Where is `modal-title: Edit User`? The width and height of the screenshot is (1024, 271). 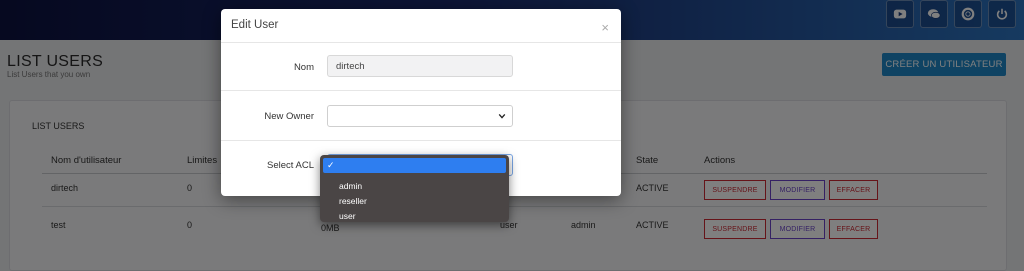 modal-title: Edit User is located at coordinates (255, 25).